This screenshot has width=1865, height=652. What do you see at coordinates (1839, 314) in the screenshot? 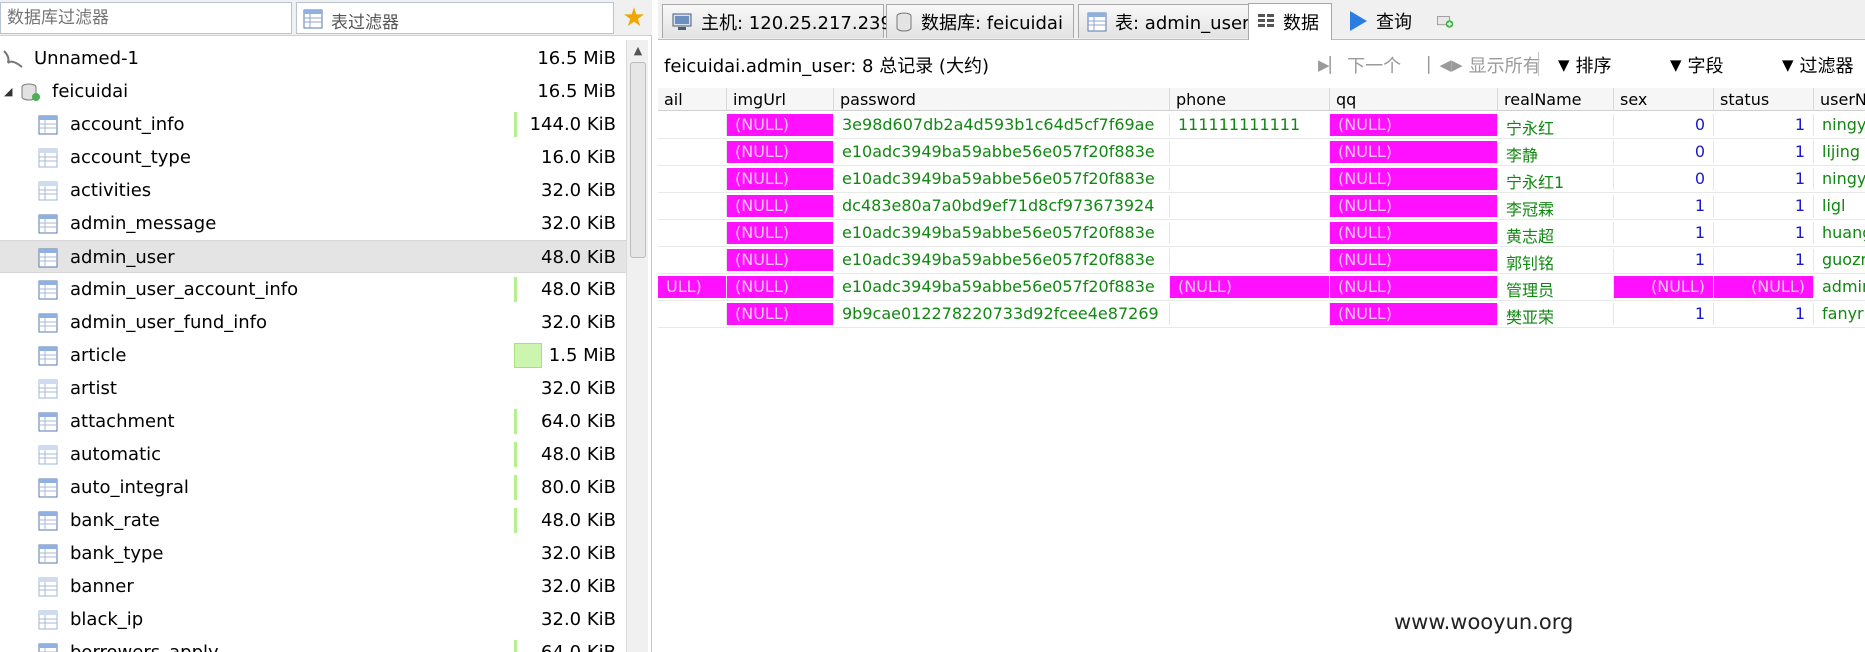
I see `grid-cell: fanyr` at bounding box center [1839, 314].